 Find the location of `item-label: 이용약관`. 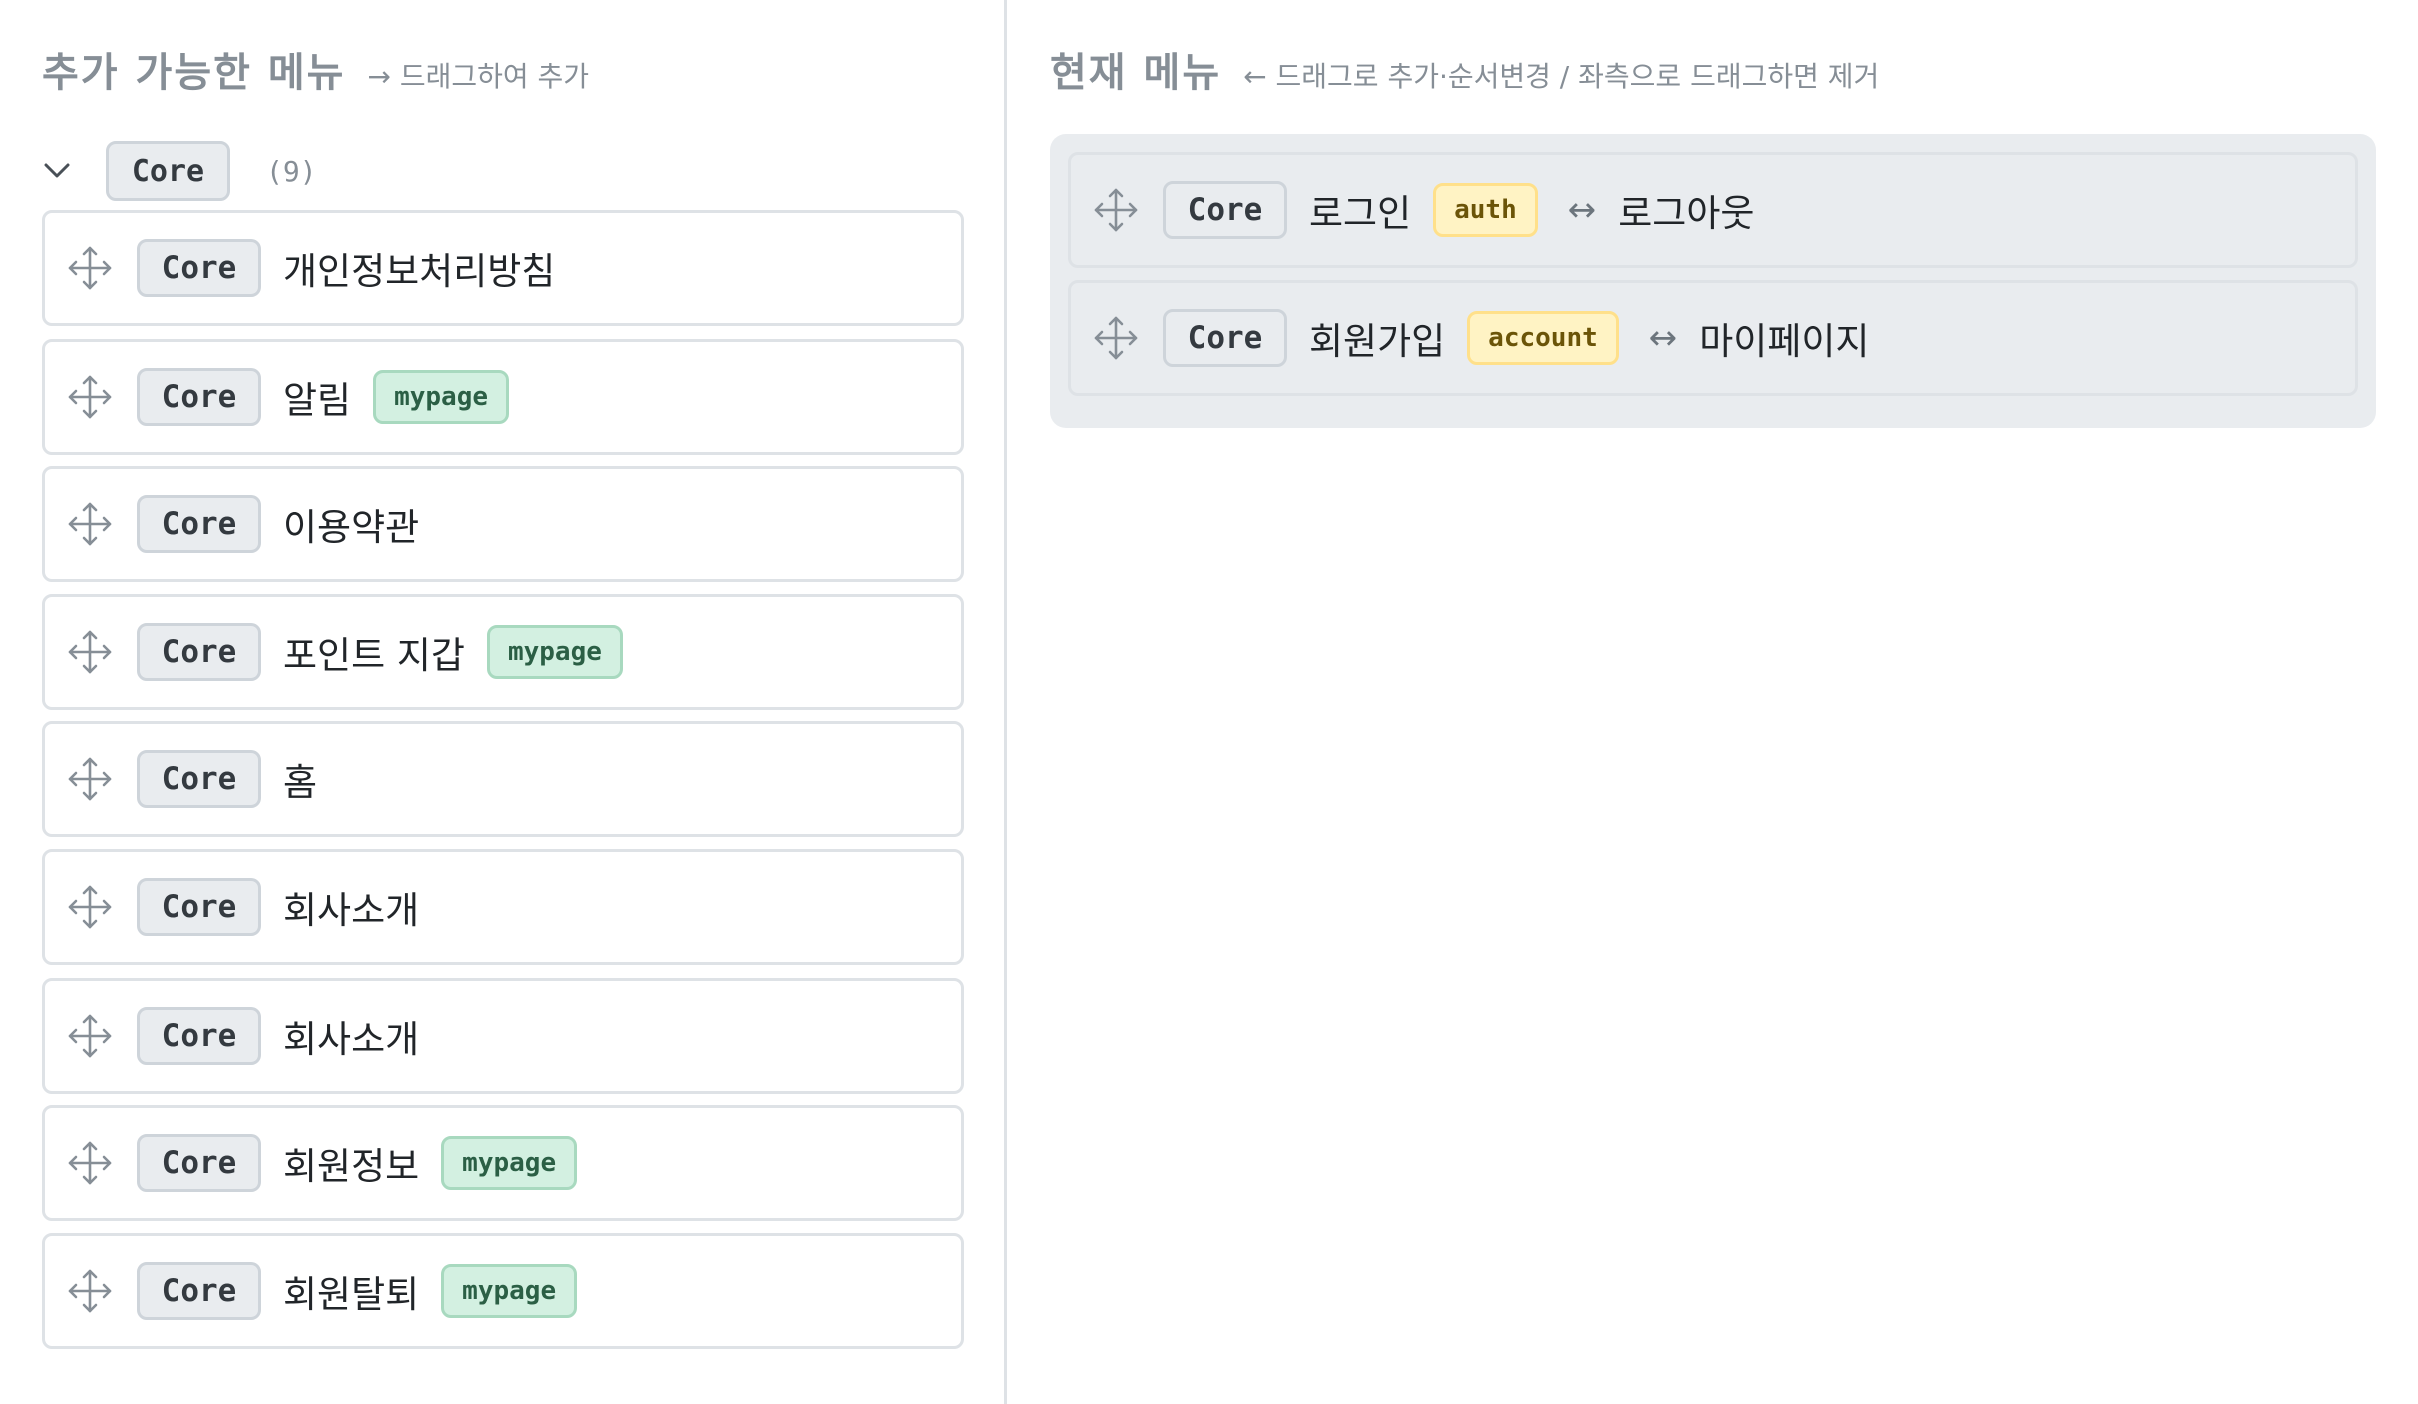

item-label: 이용약관 is located at coordinates (351, 527).